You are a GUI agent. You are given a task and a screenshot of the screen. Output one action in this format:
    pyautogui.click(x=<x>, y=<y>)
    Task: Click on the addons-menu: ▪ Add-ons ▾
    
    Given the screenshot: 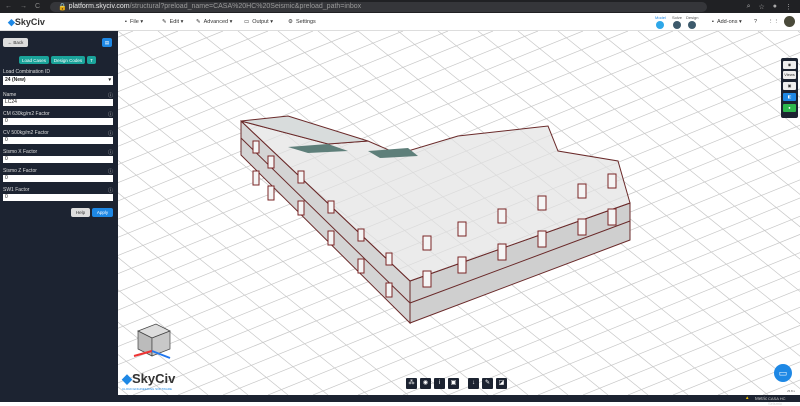 What is the action you would take?
    pyautogui.click(x=727, y=22)
    